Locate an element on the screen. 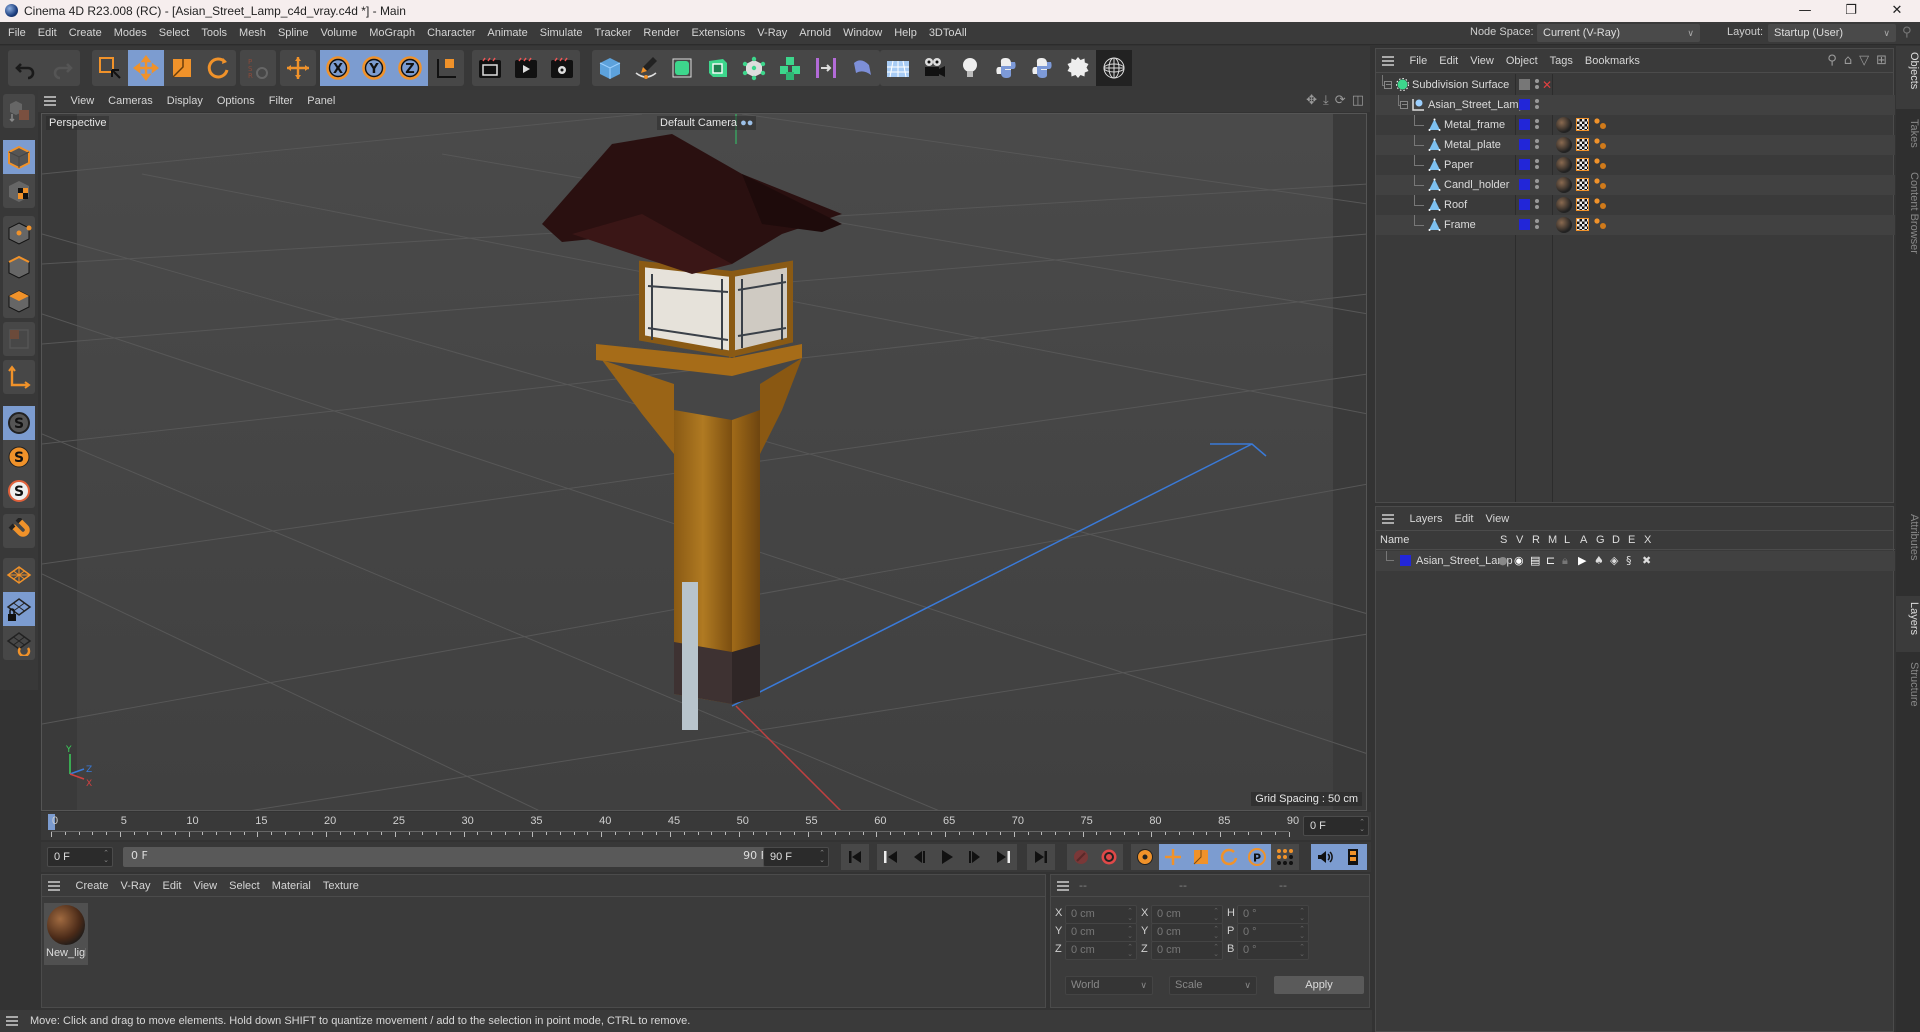  psr-button: PSR is located at coordinates (258, 68).